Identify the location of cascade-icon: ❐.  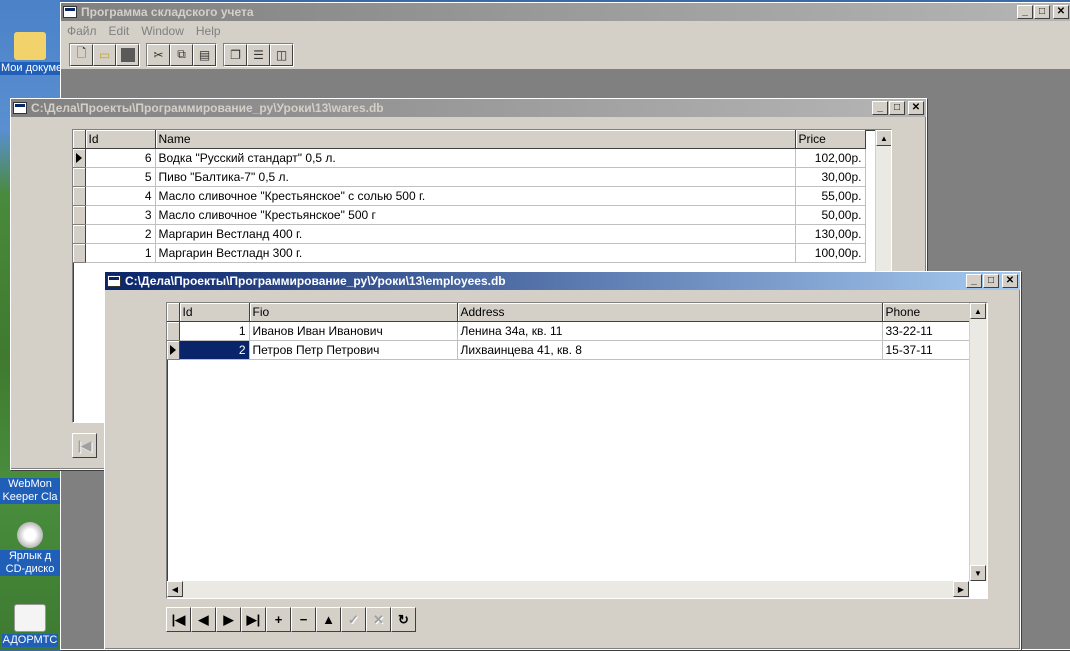
(235, 54).